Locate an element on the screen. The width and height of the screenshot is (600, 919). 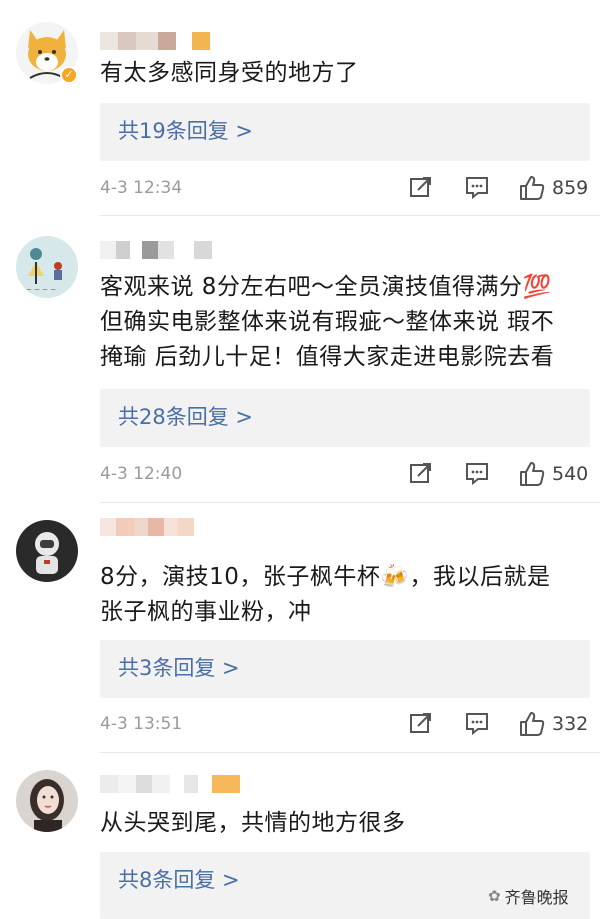
watermark: ✿ 齐鲁晚报 is located at coordinates (528, 896).